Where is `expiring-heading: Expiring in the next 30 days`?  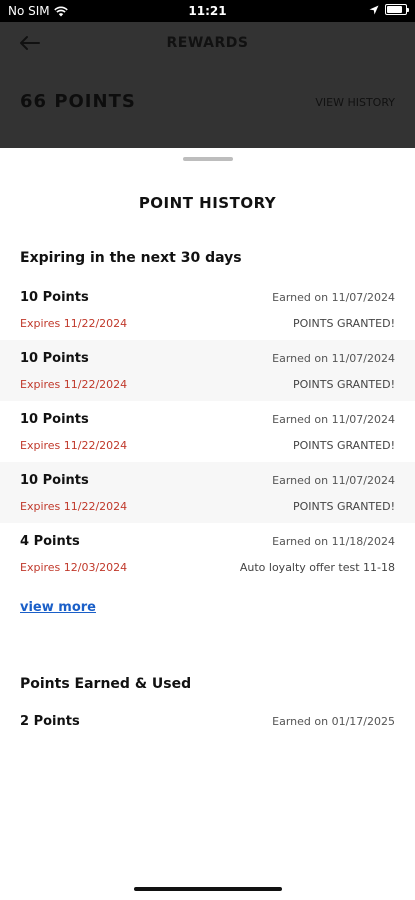 expiring-heading: Expiring in the next 30 days is located at coordinates (131, 258).